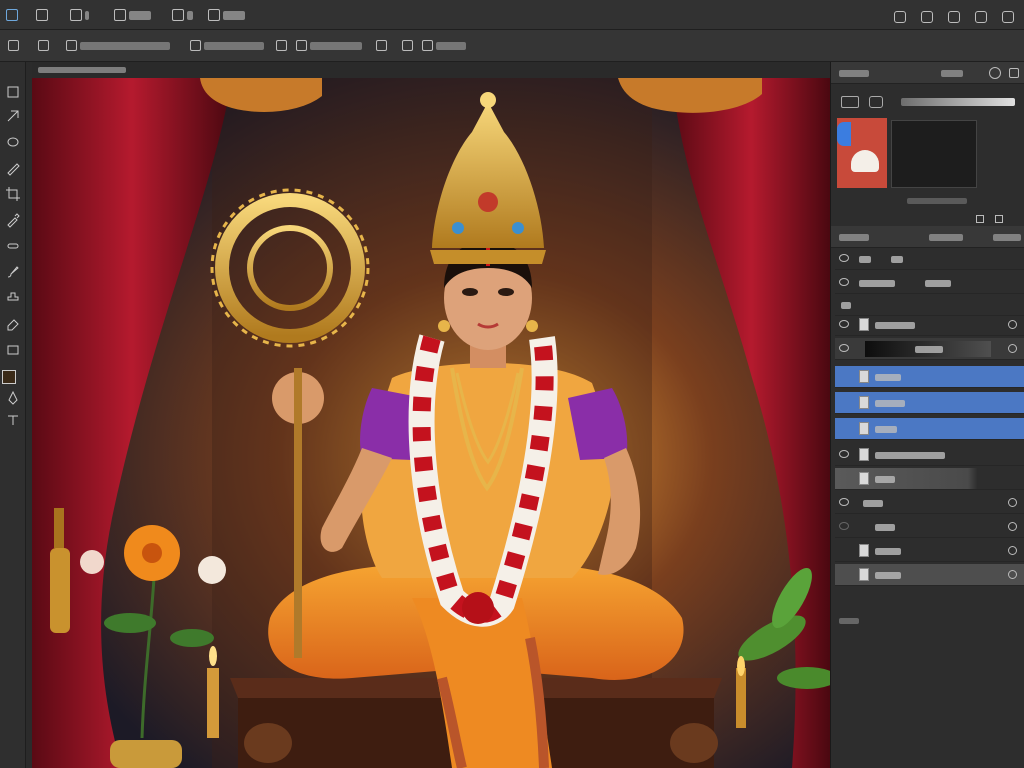  Describe the element at coordinates (12, 15) in the screenshot. I see `app-icon` at that location.